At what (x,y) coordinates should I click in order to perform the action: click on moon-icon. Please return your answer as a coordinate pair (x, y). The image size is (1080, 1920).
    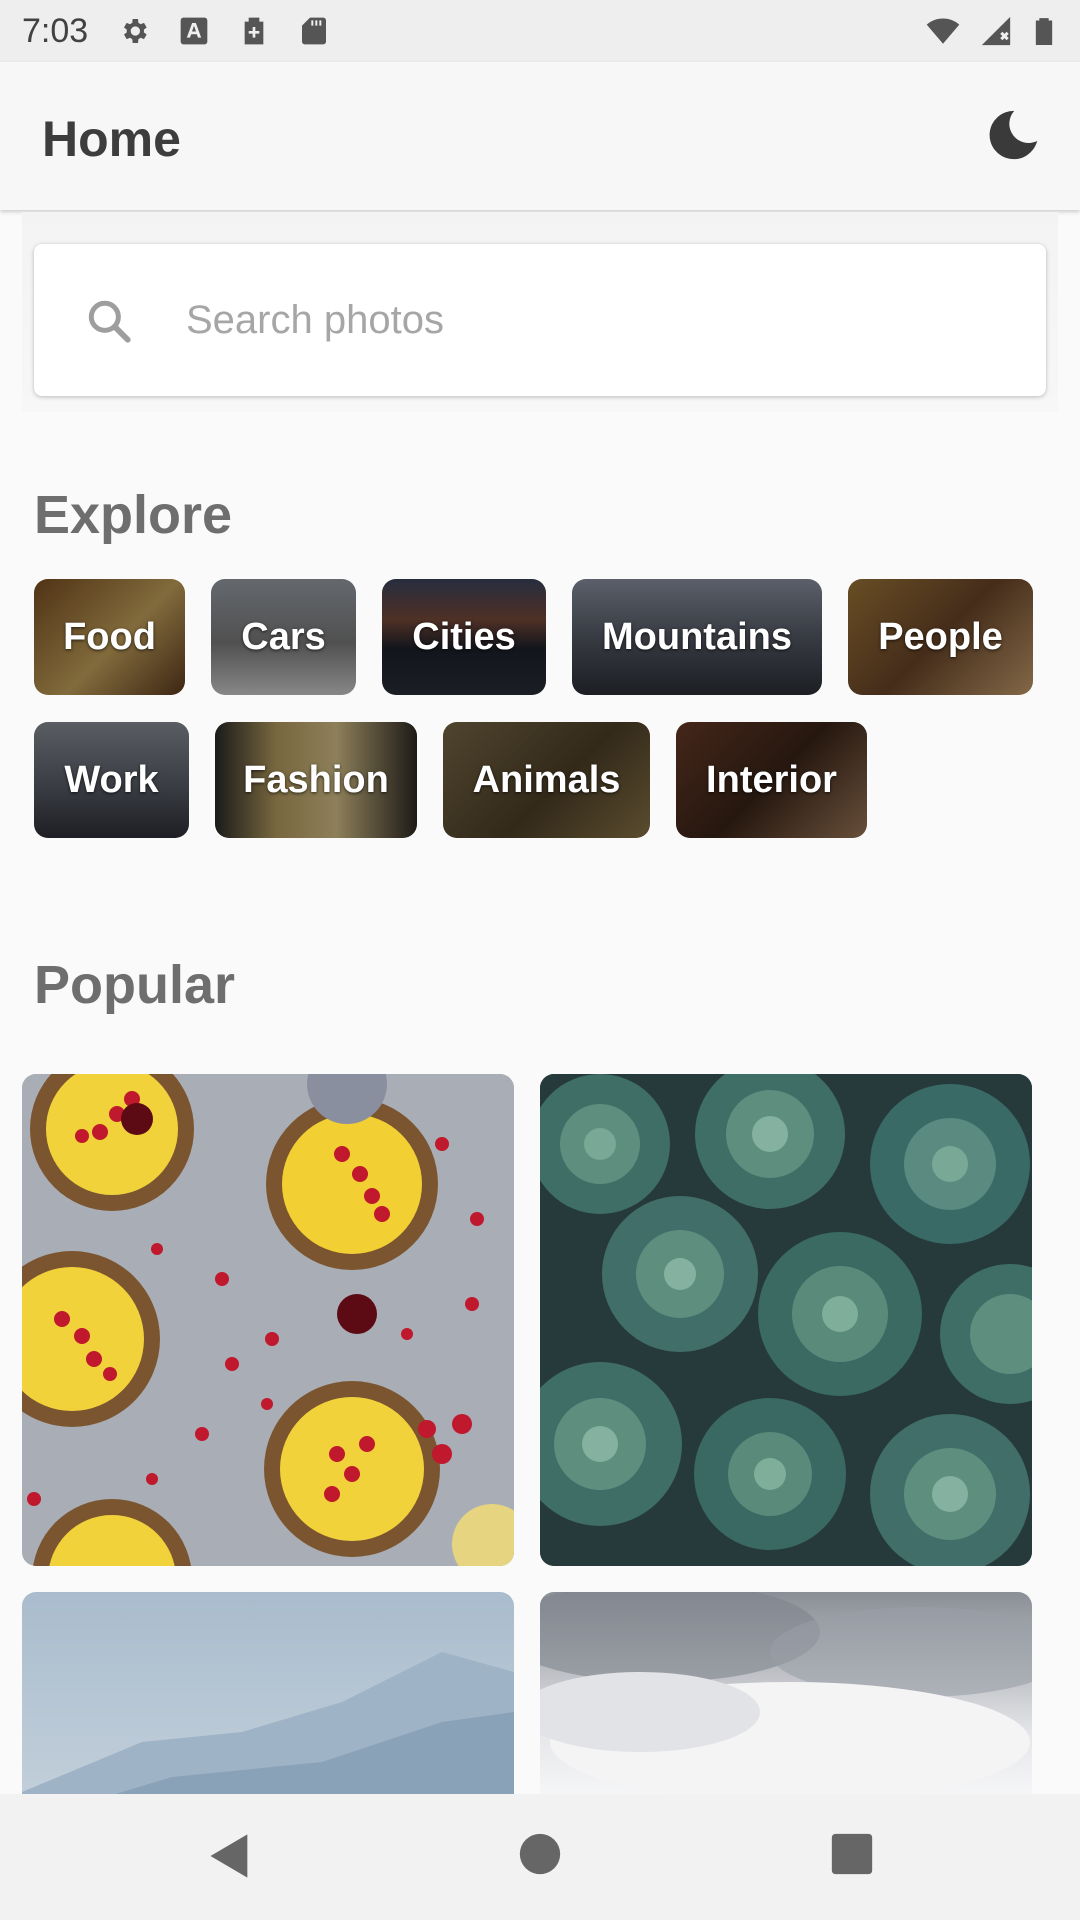
    Looking at the image, I should click on (1013, 135).